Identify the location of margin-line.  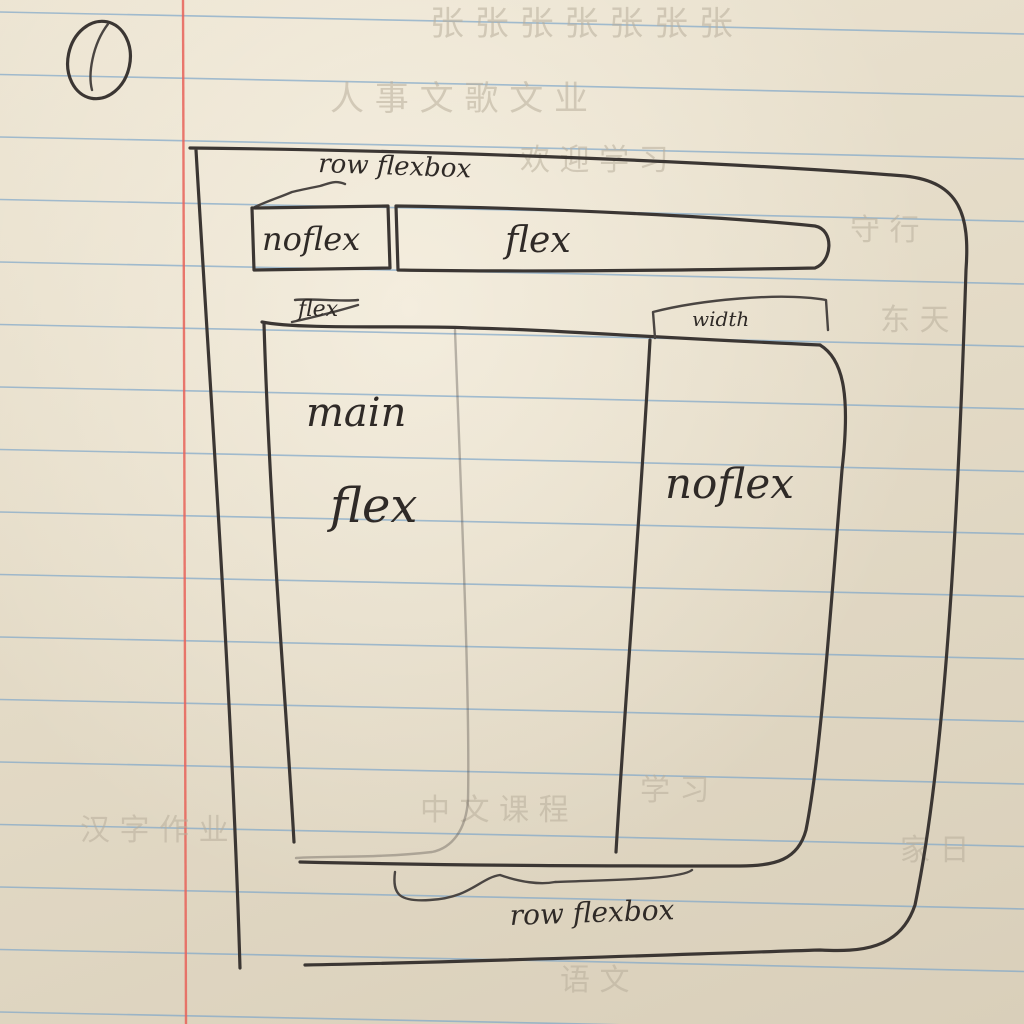
(184, 512).